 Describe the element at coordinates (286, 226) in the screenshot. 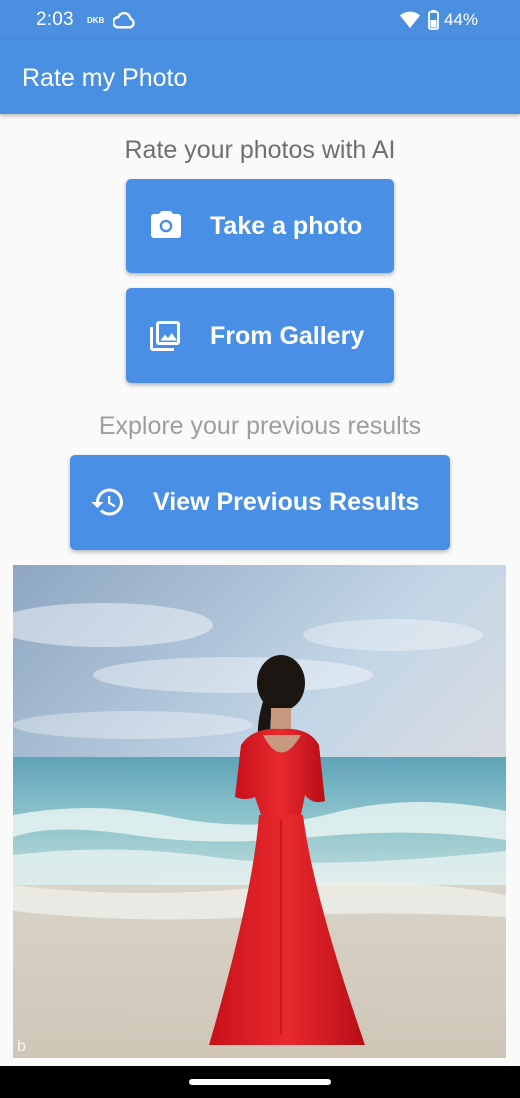

I see `take-photo-label: Take a photo` at that location.